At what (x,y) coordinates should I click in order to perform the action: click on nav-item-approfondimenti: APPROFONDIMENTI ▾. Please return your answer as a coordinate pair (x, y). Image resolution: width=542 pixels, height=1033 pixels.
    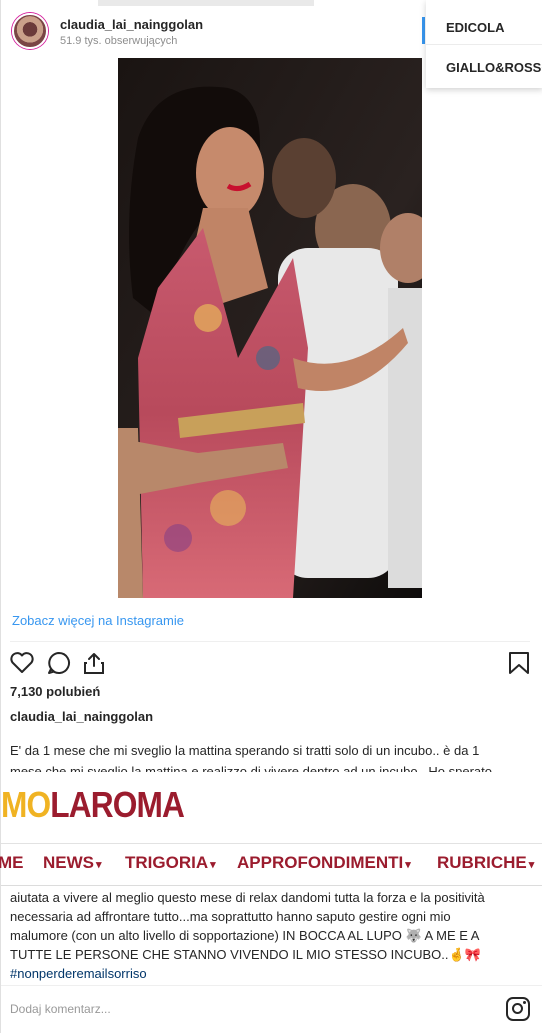
    Looking at the image, I should click on (324, 863).